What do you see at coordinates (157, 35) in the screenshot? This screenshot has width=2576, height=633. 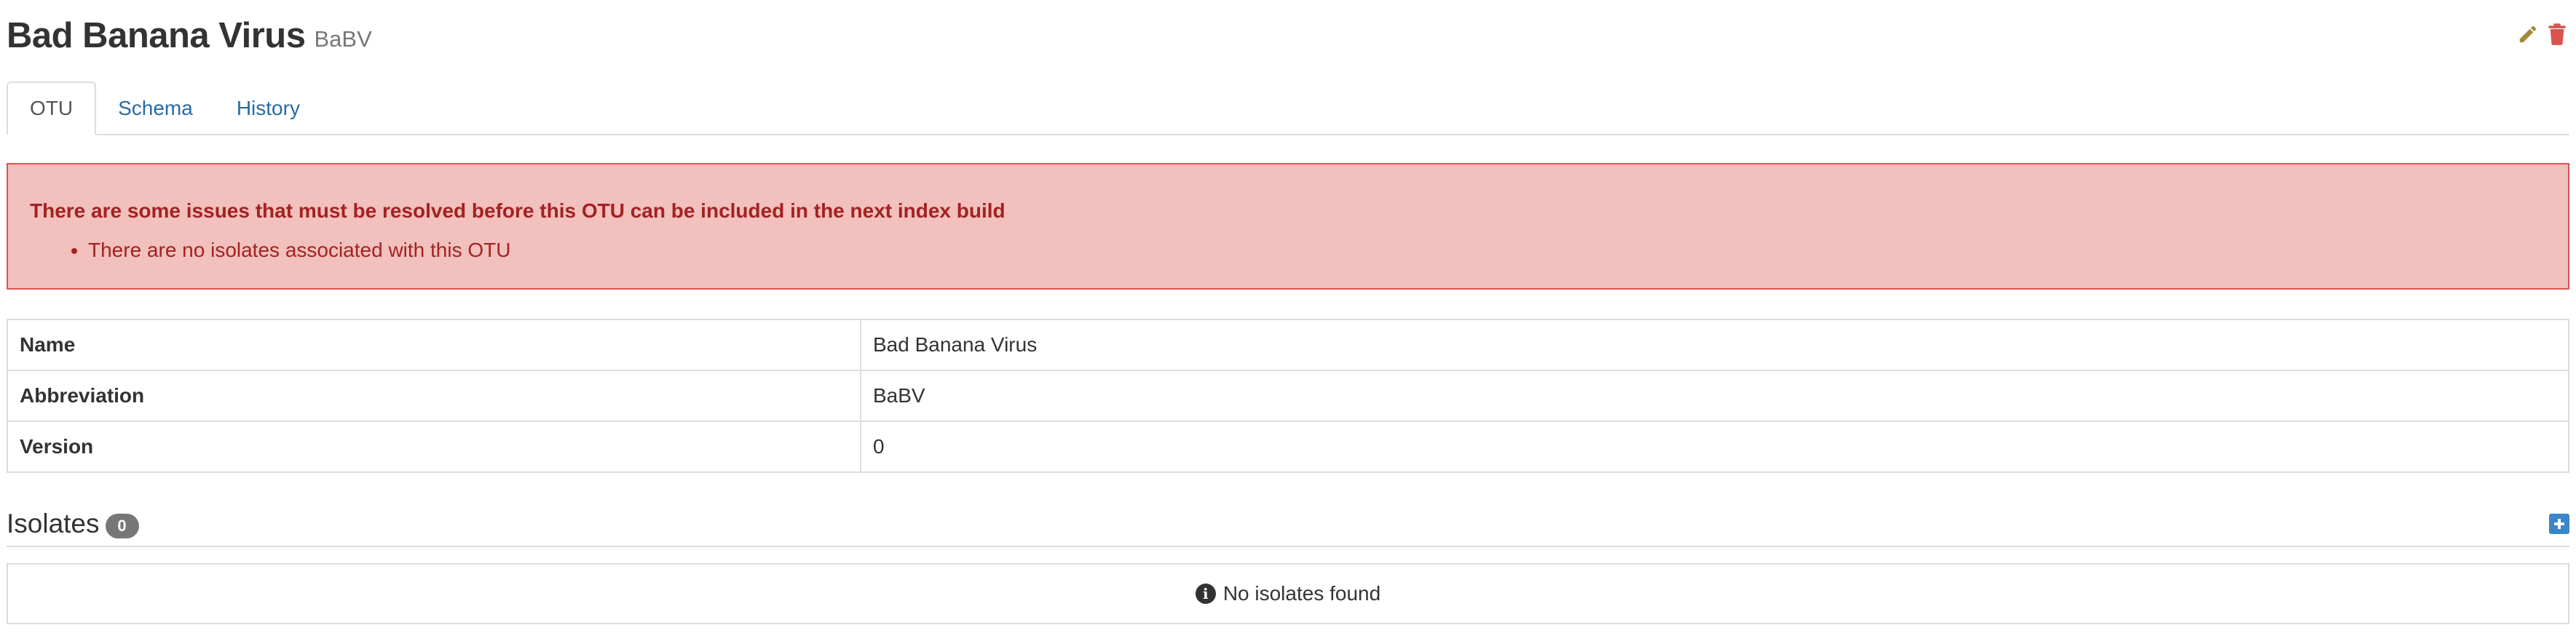 I see `otu-title: Bad Banana Virus` at bounding box center [157, 35].